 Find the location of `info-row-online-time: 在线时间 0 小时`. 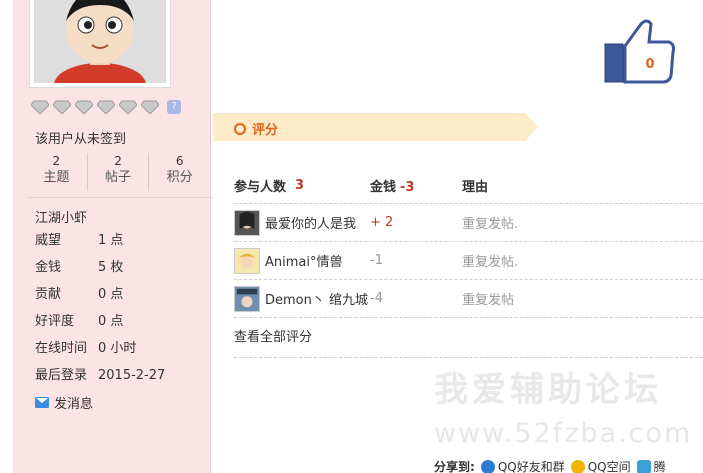

info-row-online-time: 在线时间 0 小时 is located at coordinates (100, 353).